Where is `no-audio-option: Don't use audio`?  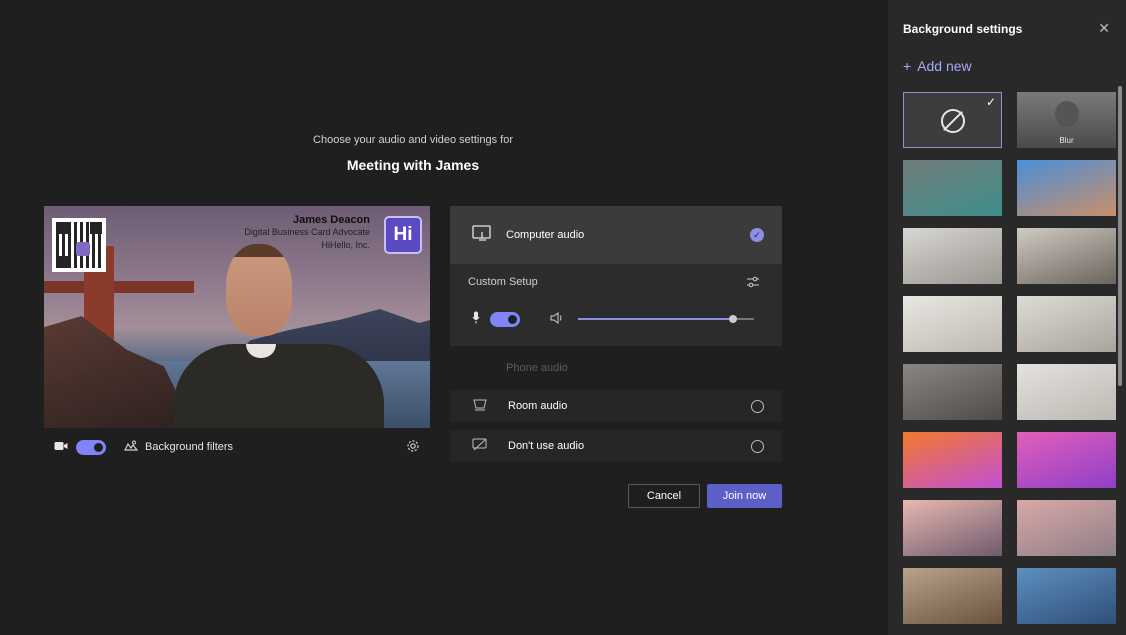
no-audio-option: Don't use audio is located at coordinates (616, 446).